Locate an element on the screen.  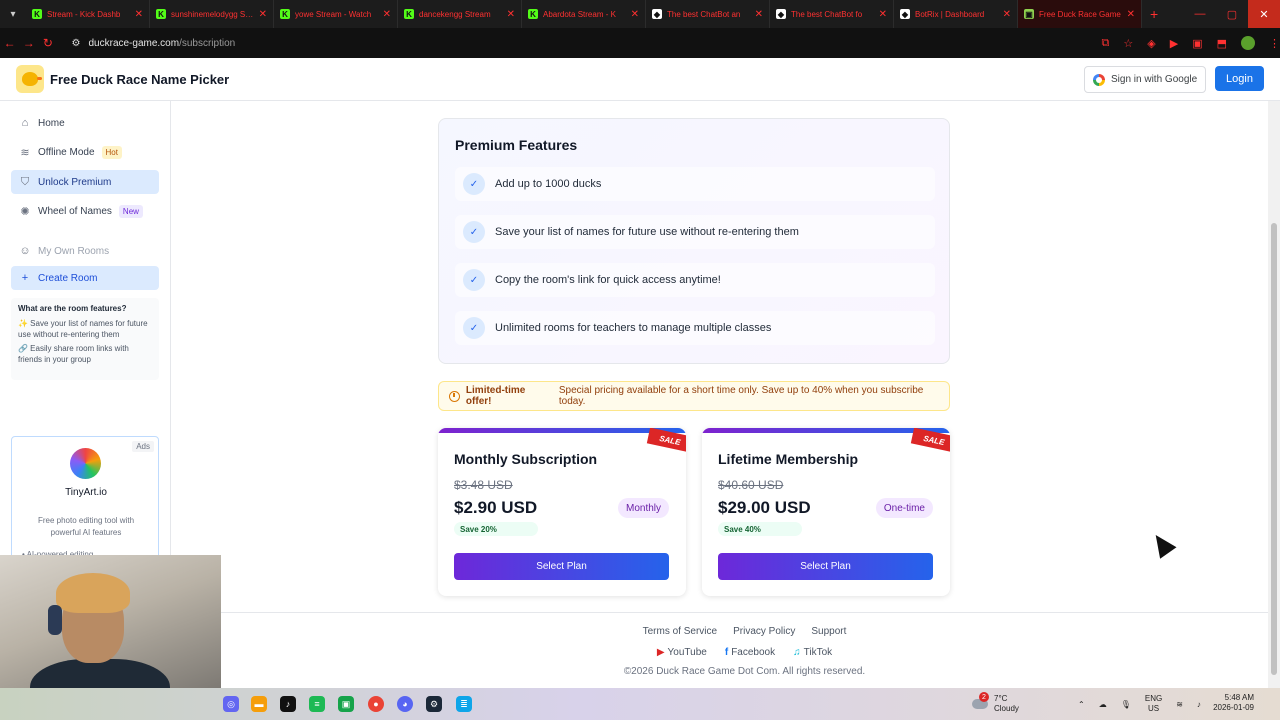
browser-tab-active: ▣ Free Duck Race Game ✕ is located at coordinates (1080, 14).